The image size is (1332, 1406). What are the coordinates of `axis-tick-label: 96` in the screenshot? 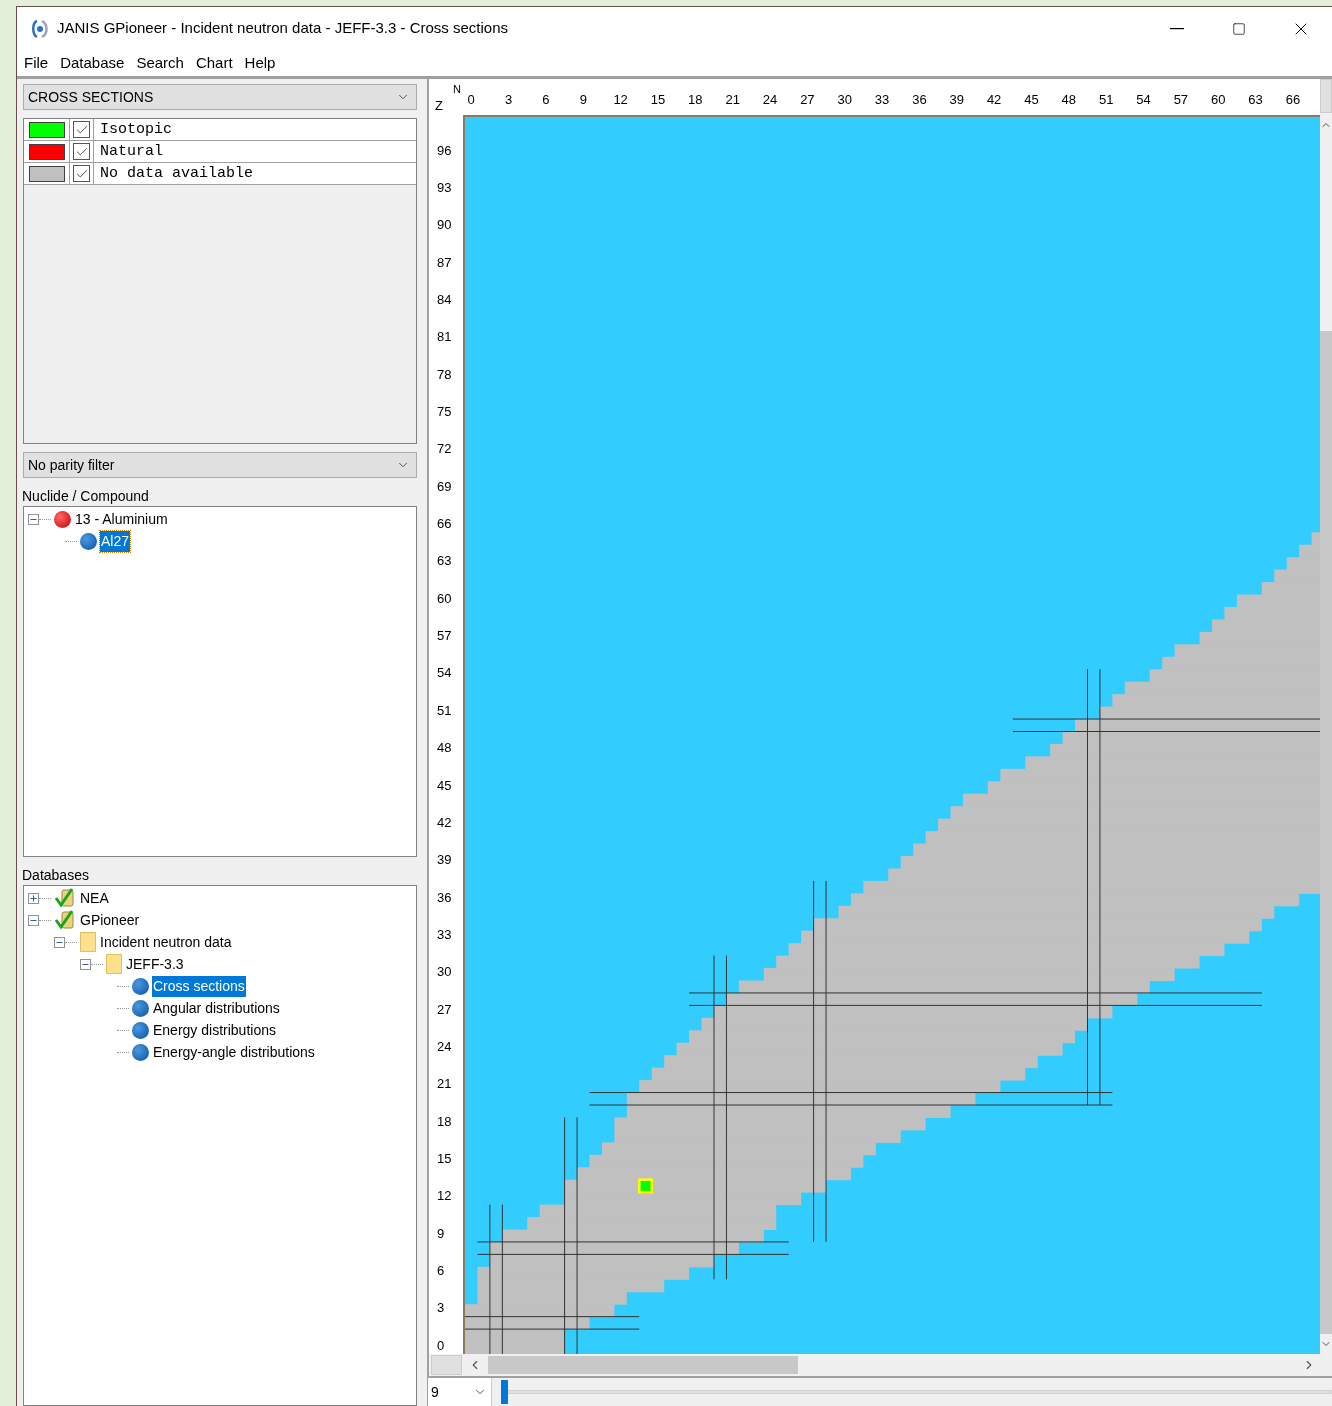 It's located at (444, 150).